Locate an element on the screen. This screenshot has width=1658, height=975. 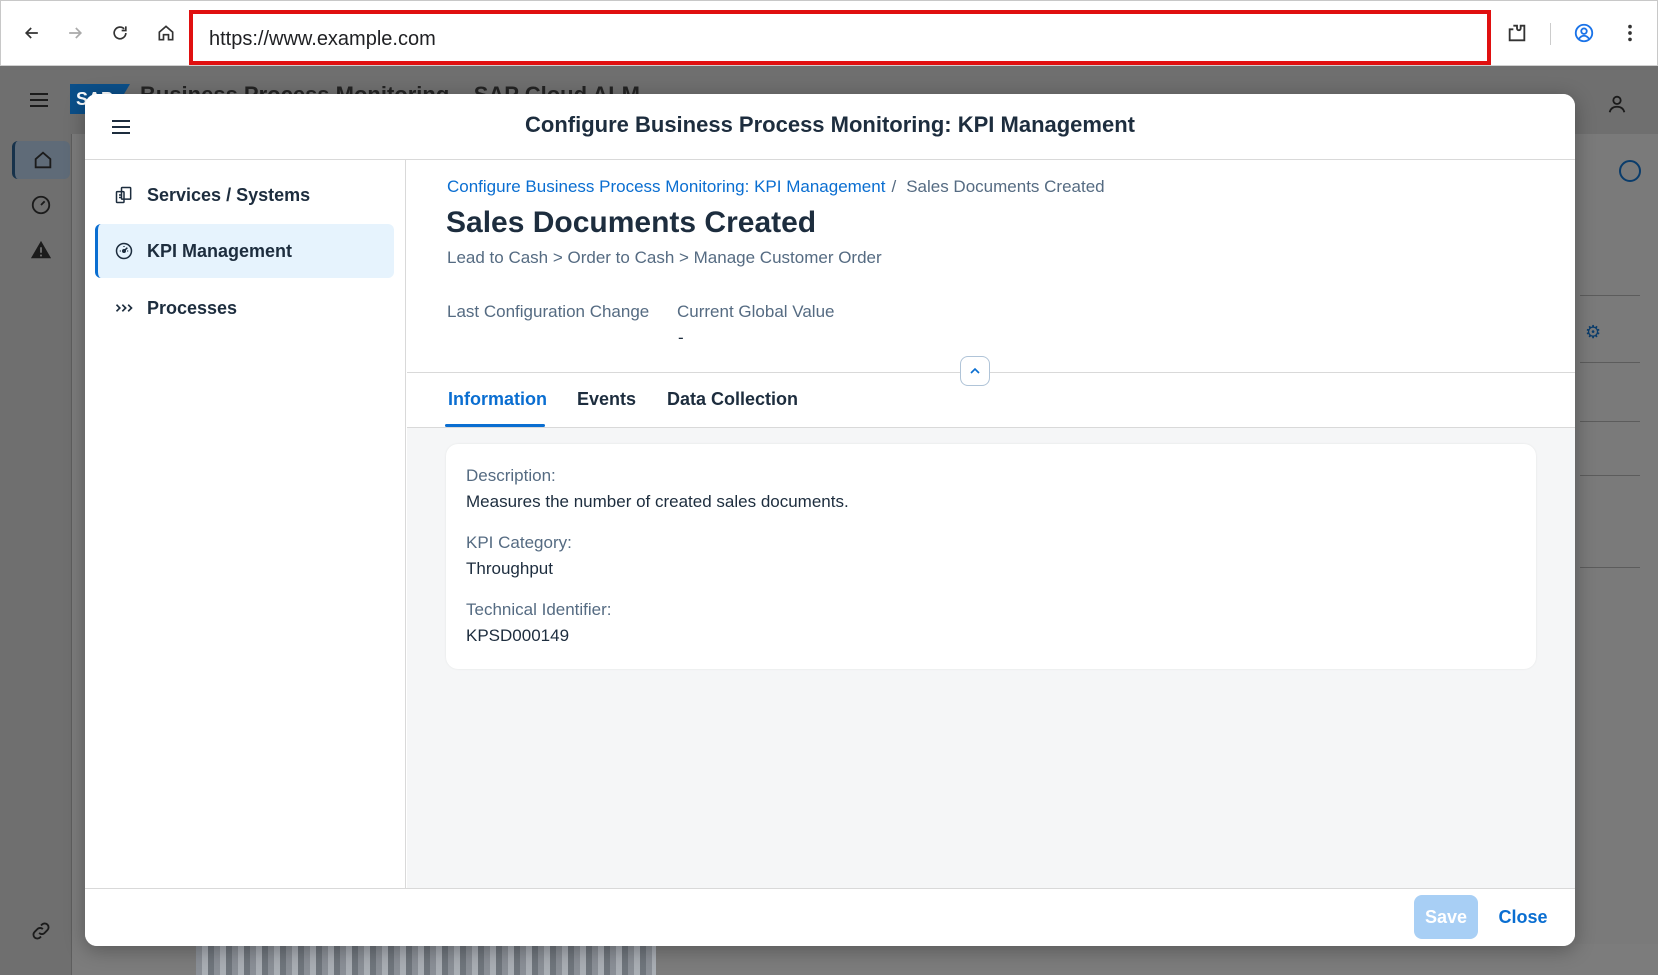
gauge-nav-icon is located at coordinates (41, 205).